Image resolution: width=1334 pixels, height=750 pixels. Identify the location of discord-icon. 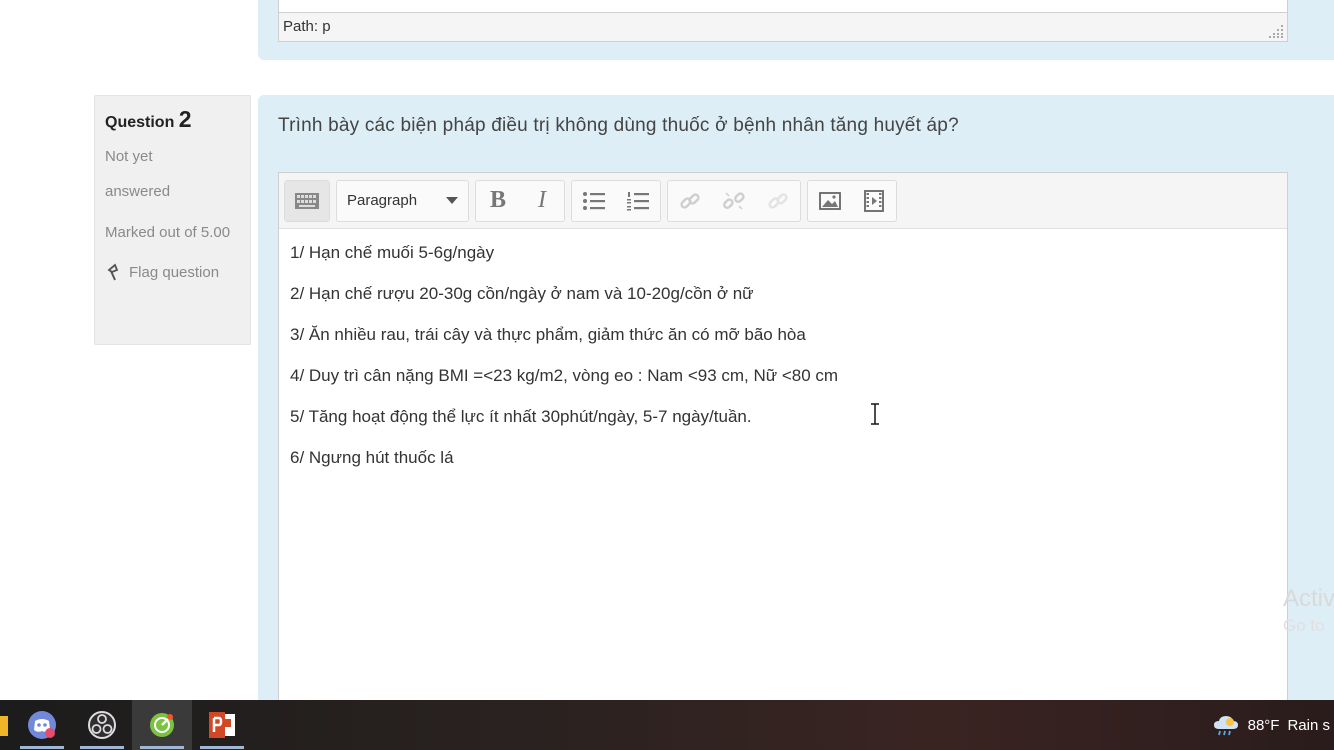
(42, 725).